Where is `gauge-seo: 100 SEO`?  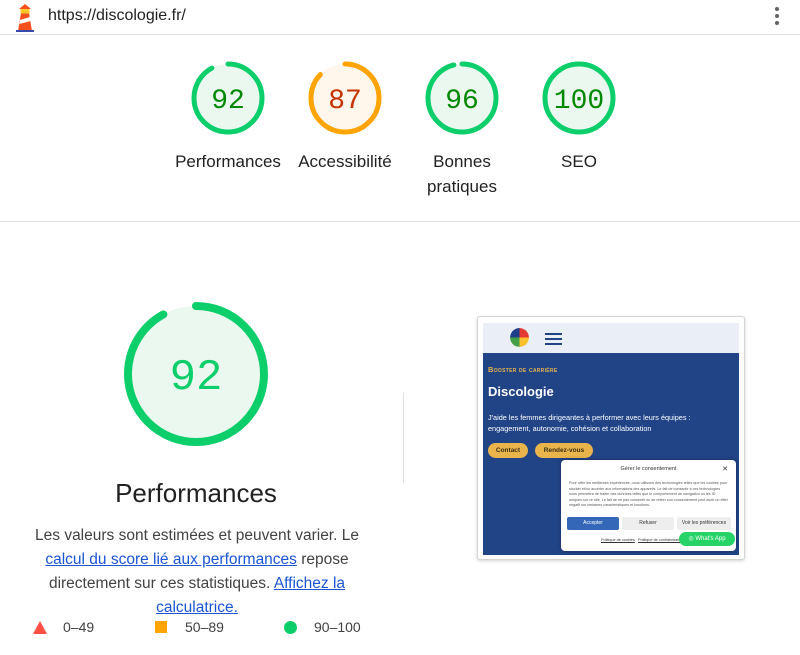 gauge-seo: 100 SEO is located at coordinates (579, 116).